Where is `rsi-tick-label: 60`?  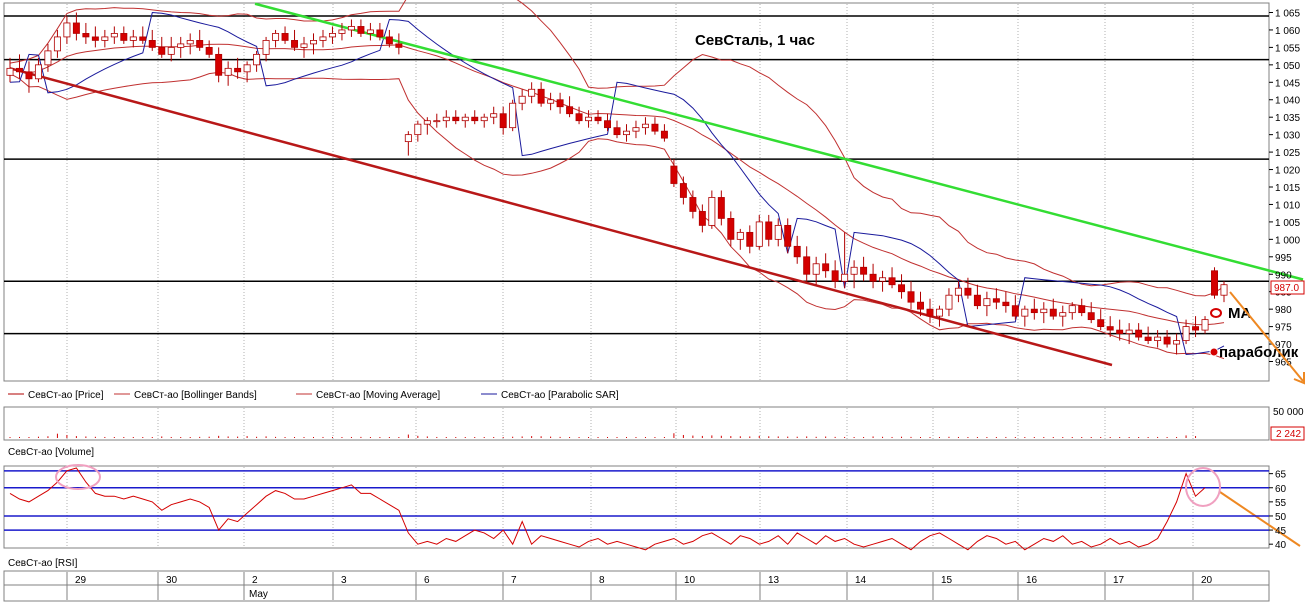 rsi-tick-label: 60 is located at coordinates (1281, 489).